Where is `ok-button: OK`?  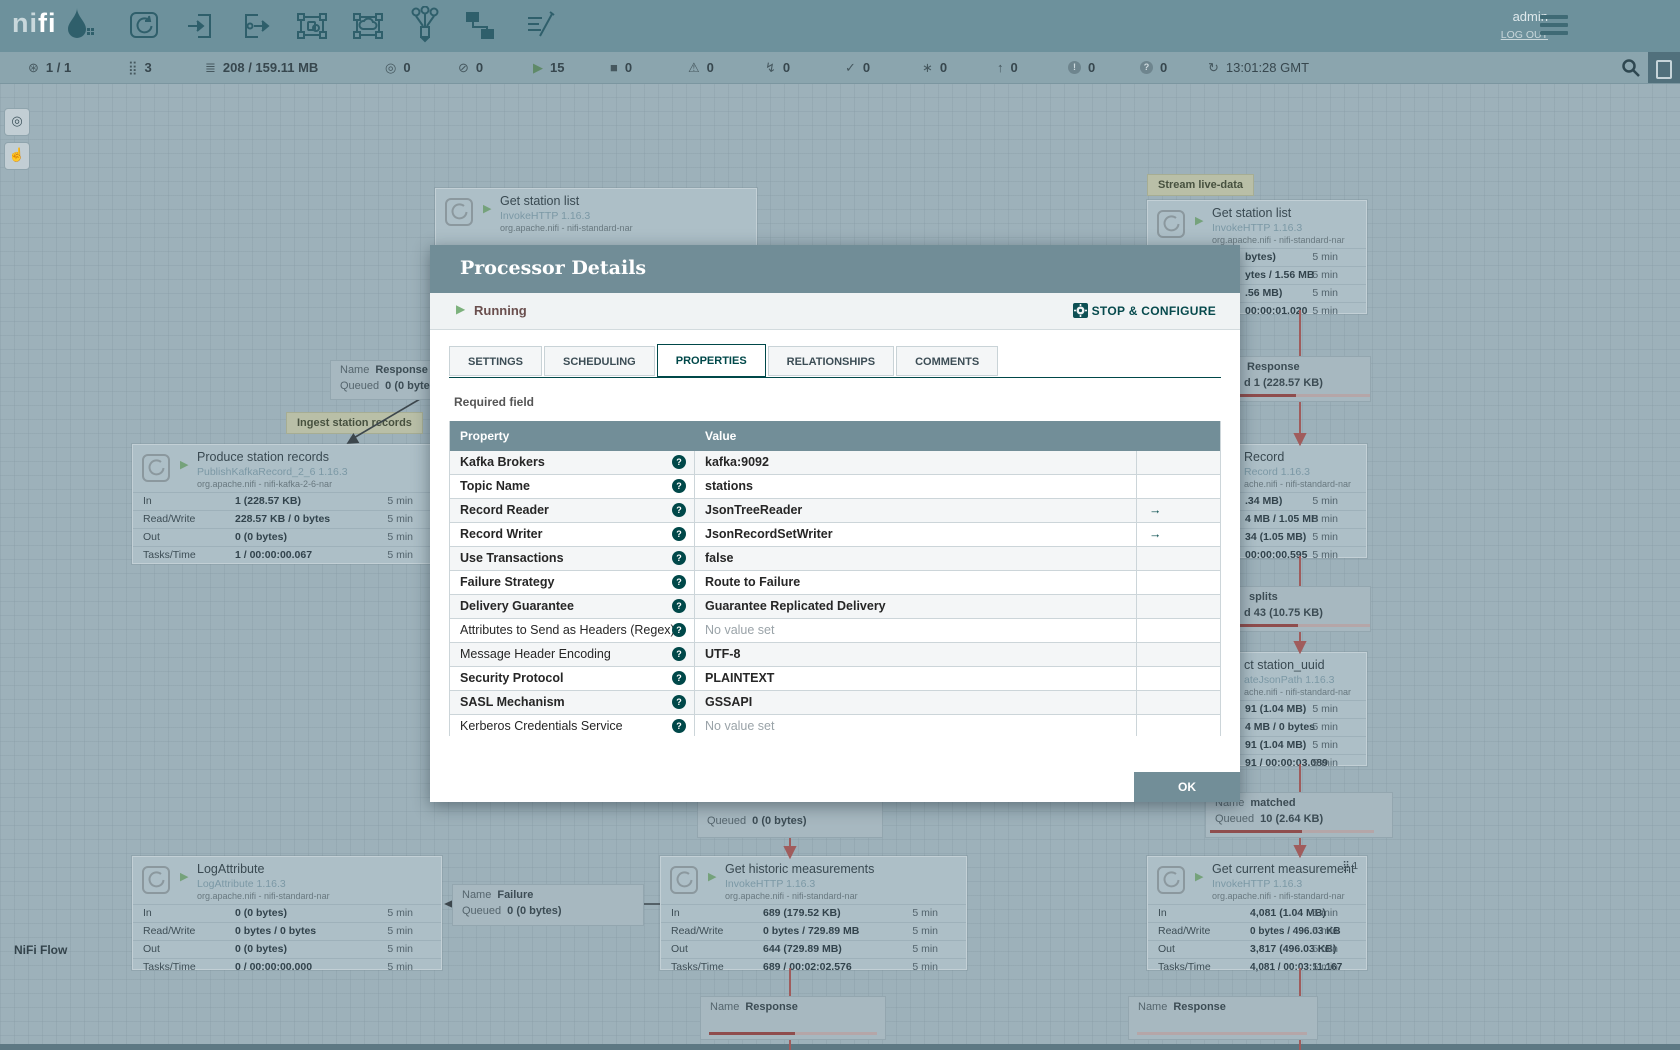 ok-button: OK is located at coordinates (1187, 787).